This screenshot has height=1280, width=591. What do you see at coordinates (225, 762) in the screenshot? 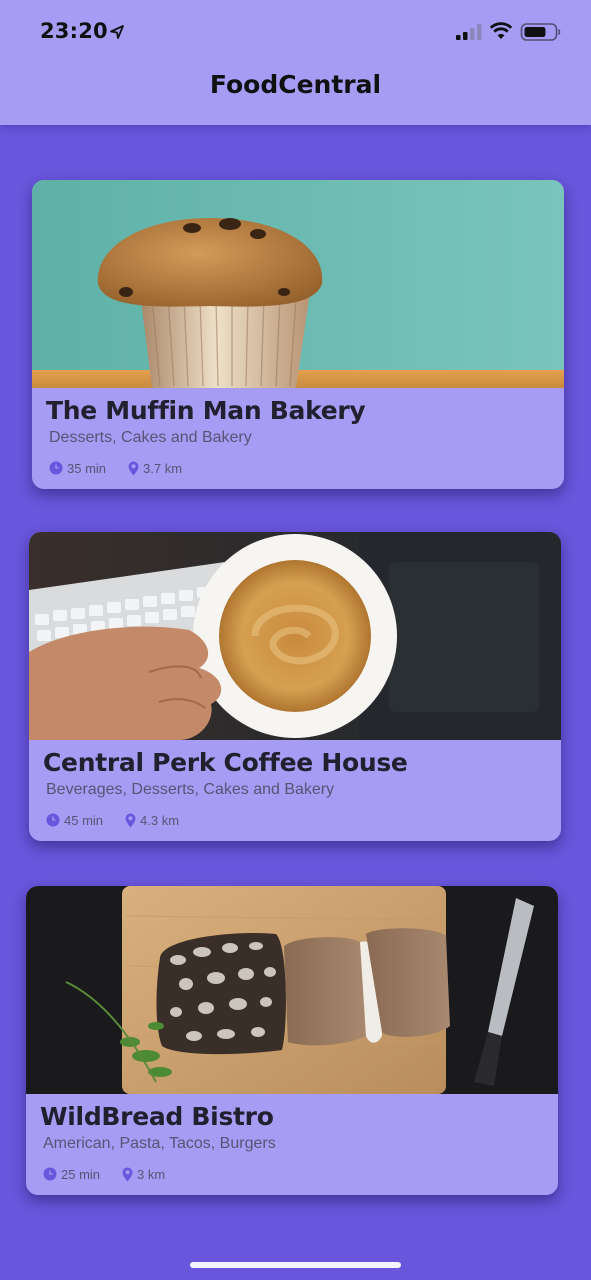
I see `restaurant-name: Central Perk Coffee House` at bounding box center [225, 762].